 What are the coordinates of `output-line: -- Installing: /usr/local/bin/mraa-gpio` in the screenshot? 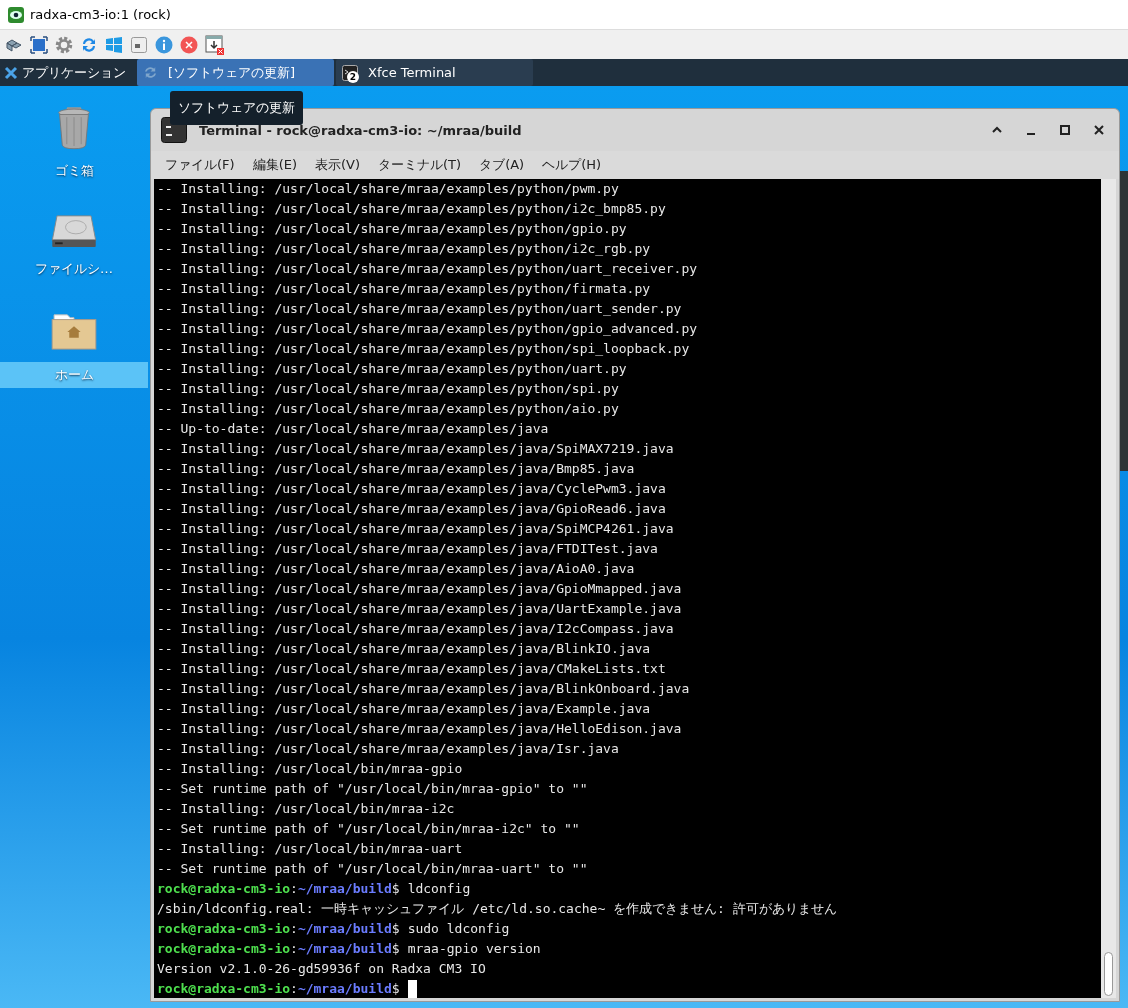 It's located at (310, 769).